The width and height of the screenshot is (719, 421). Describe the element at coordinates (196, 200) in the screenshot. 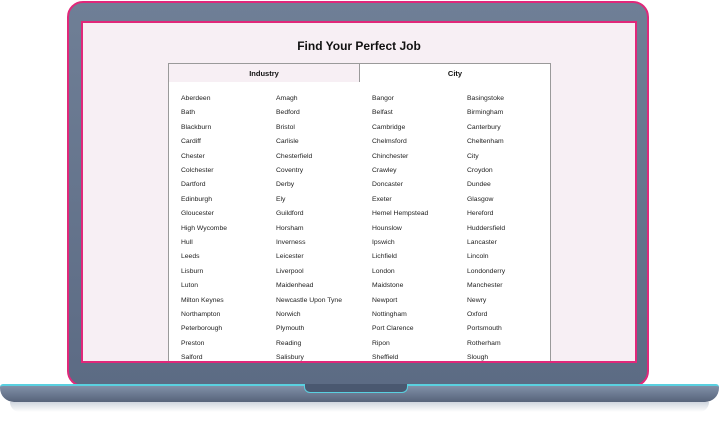

I see `city-link: Edinburgh` at that location.